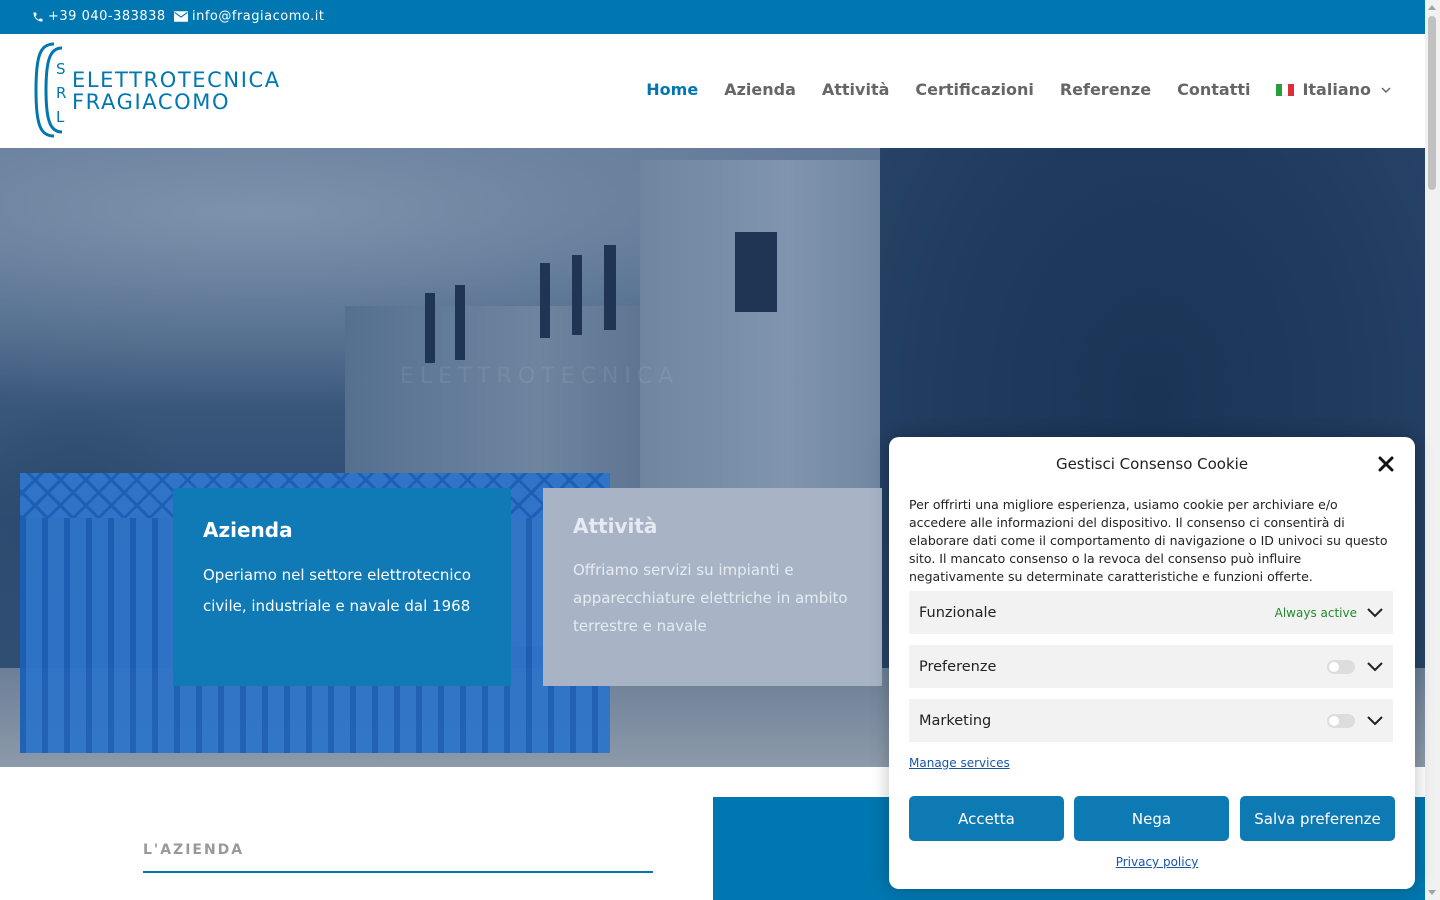 This screenshot has width=1440, height=900. Describe the element at coordinates (1432, 7) in the screenshot. I see `scroll-up-icon` at that location.